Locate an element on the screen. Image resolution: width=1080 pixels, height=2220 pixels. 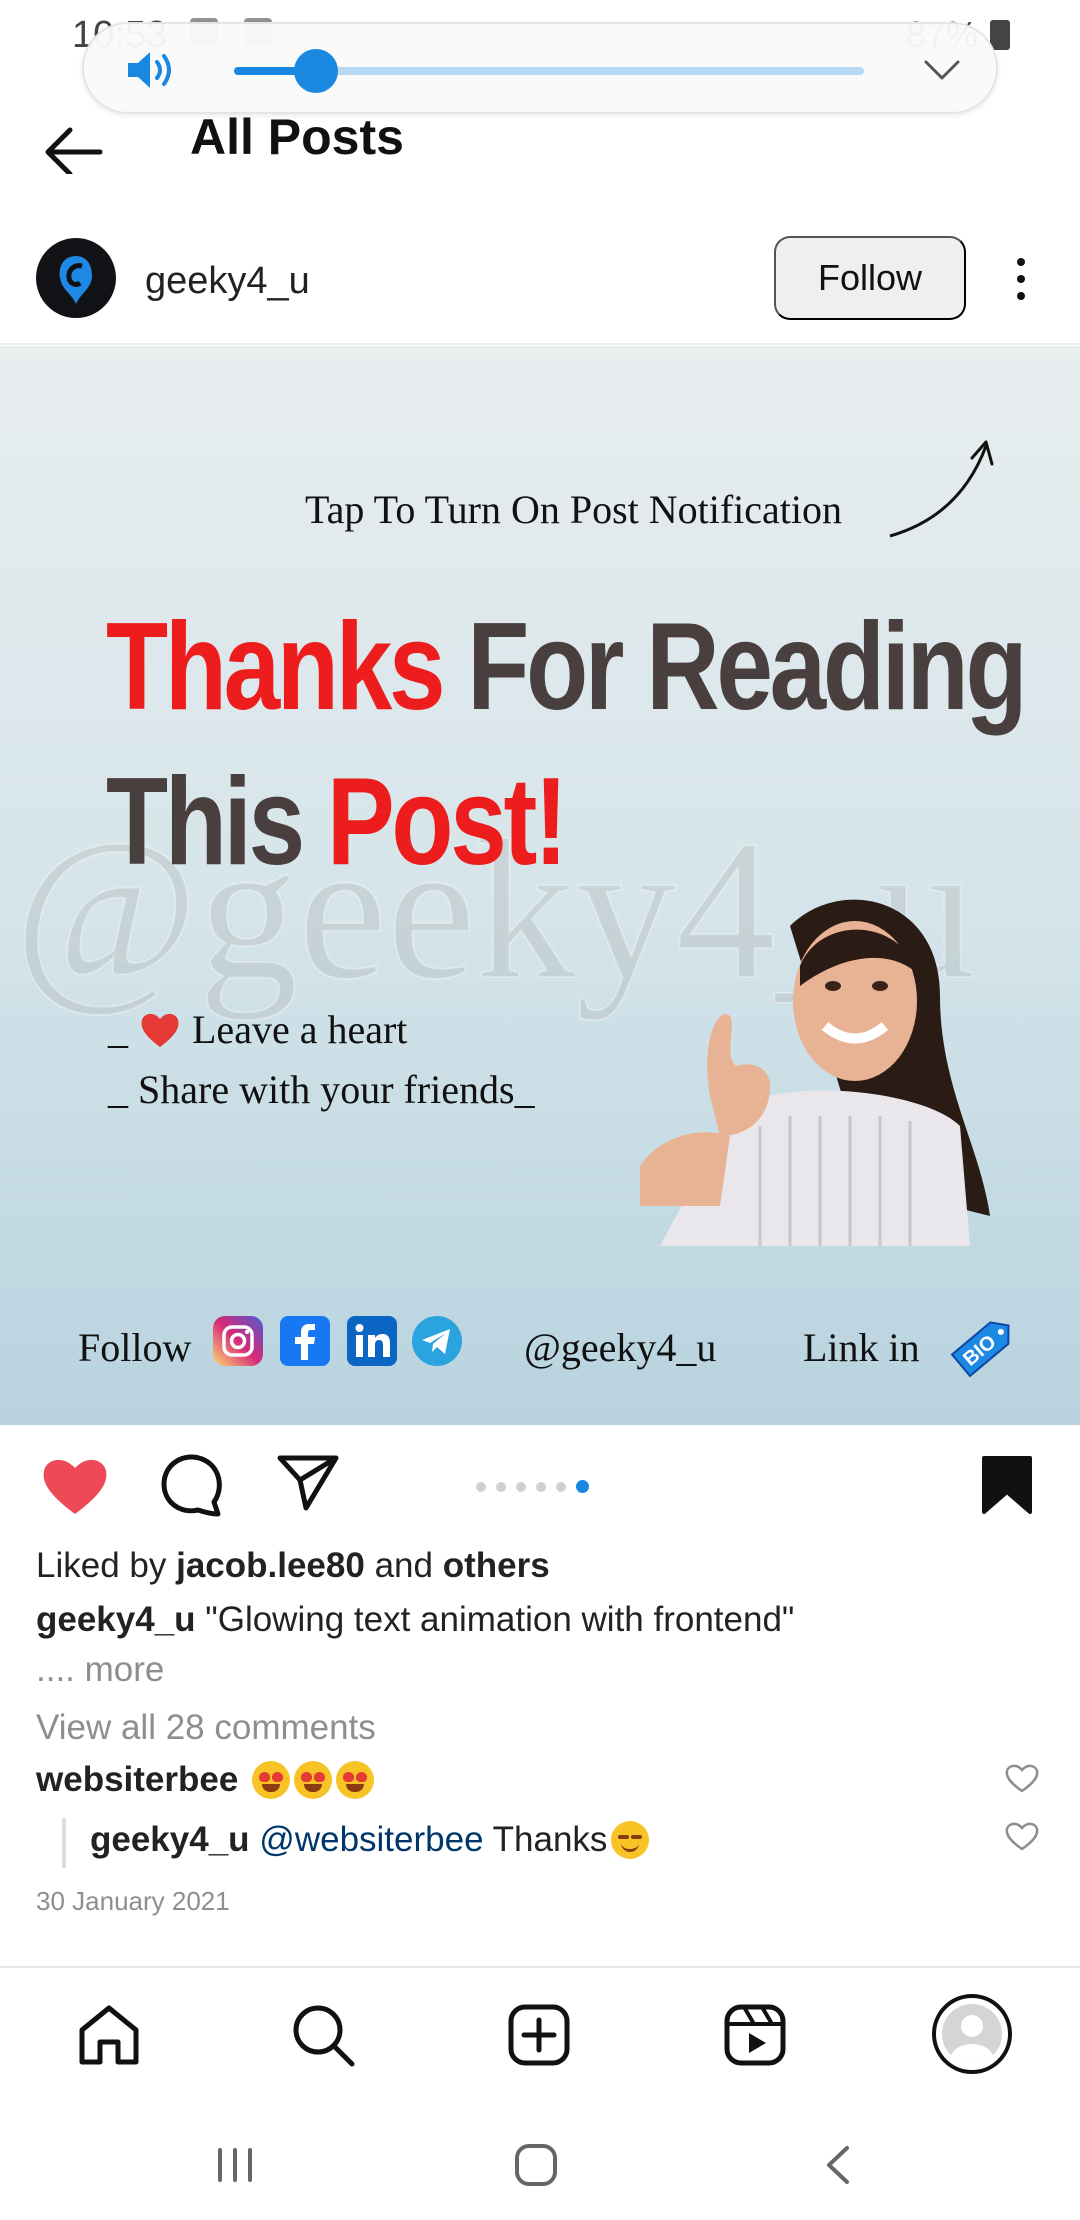
reply-mention: @websiterbee is located at coordinates (371, 1839).